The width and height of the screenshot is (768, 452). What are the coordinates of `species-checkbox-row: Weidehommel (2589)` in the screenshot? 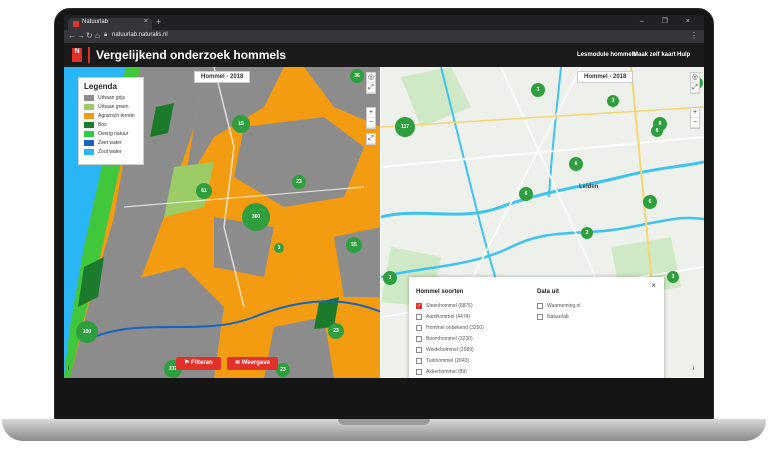 It's located at (445, 350).